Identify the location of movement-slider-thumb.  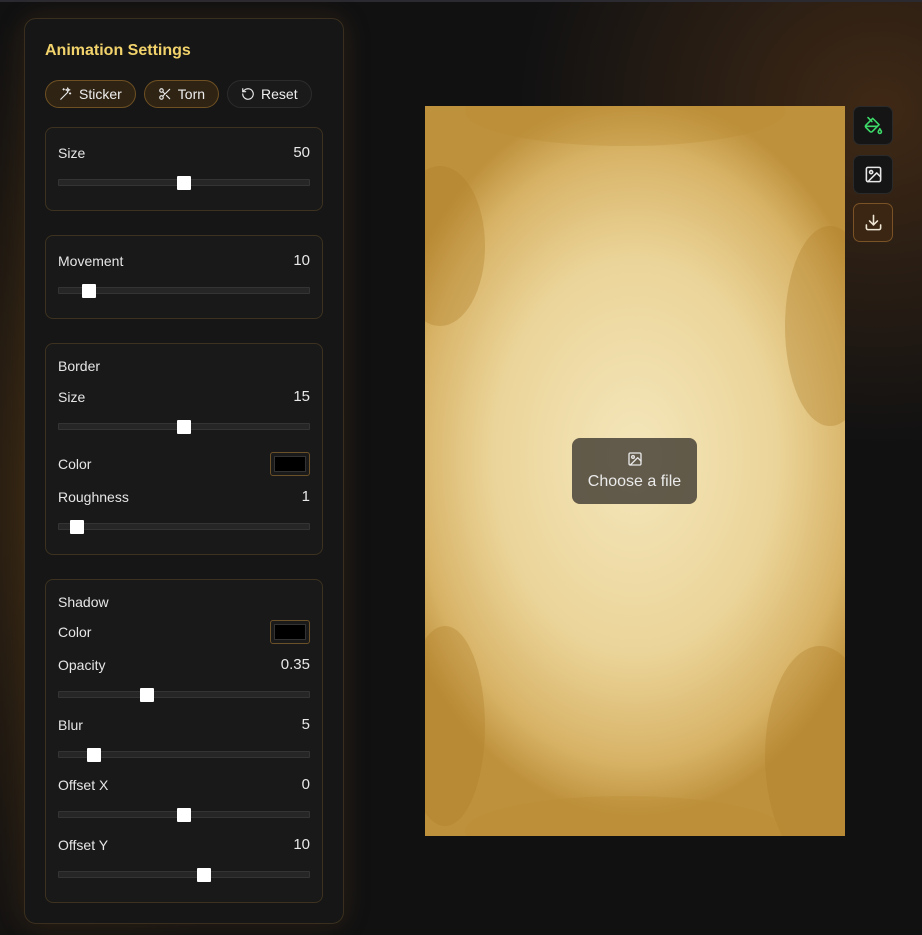
(89, 291).